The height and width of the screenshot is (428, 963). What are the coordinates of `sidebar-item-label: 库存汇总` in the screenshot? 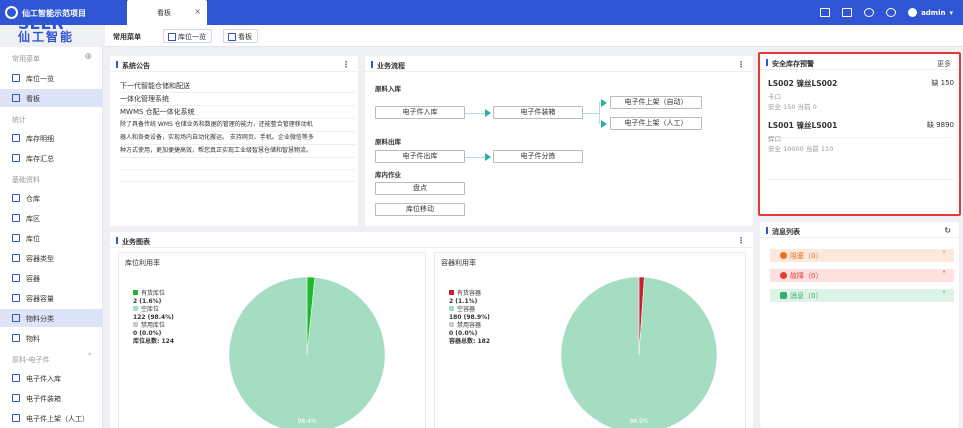 It's located at (40, 159).